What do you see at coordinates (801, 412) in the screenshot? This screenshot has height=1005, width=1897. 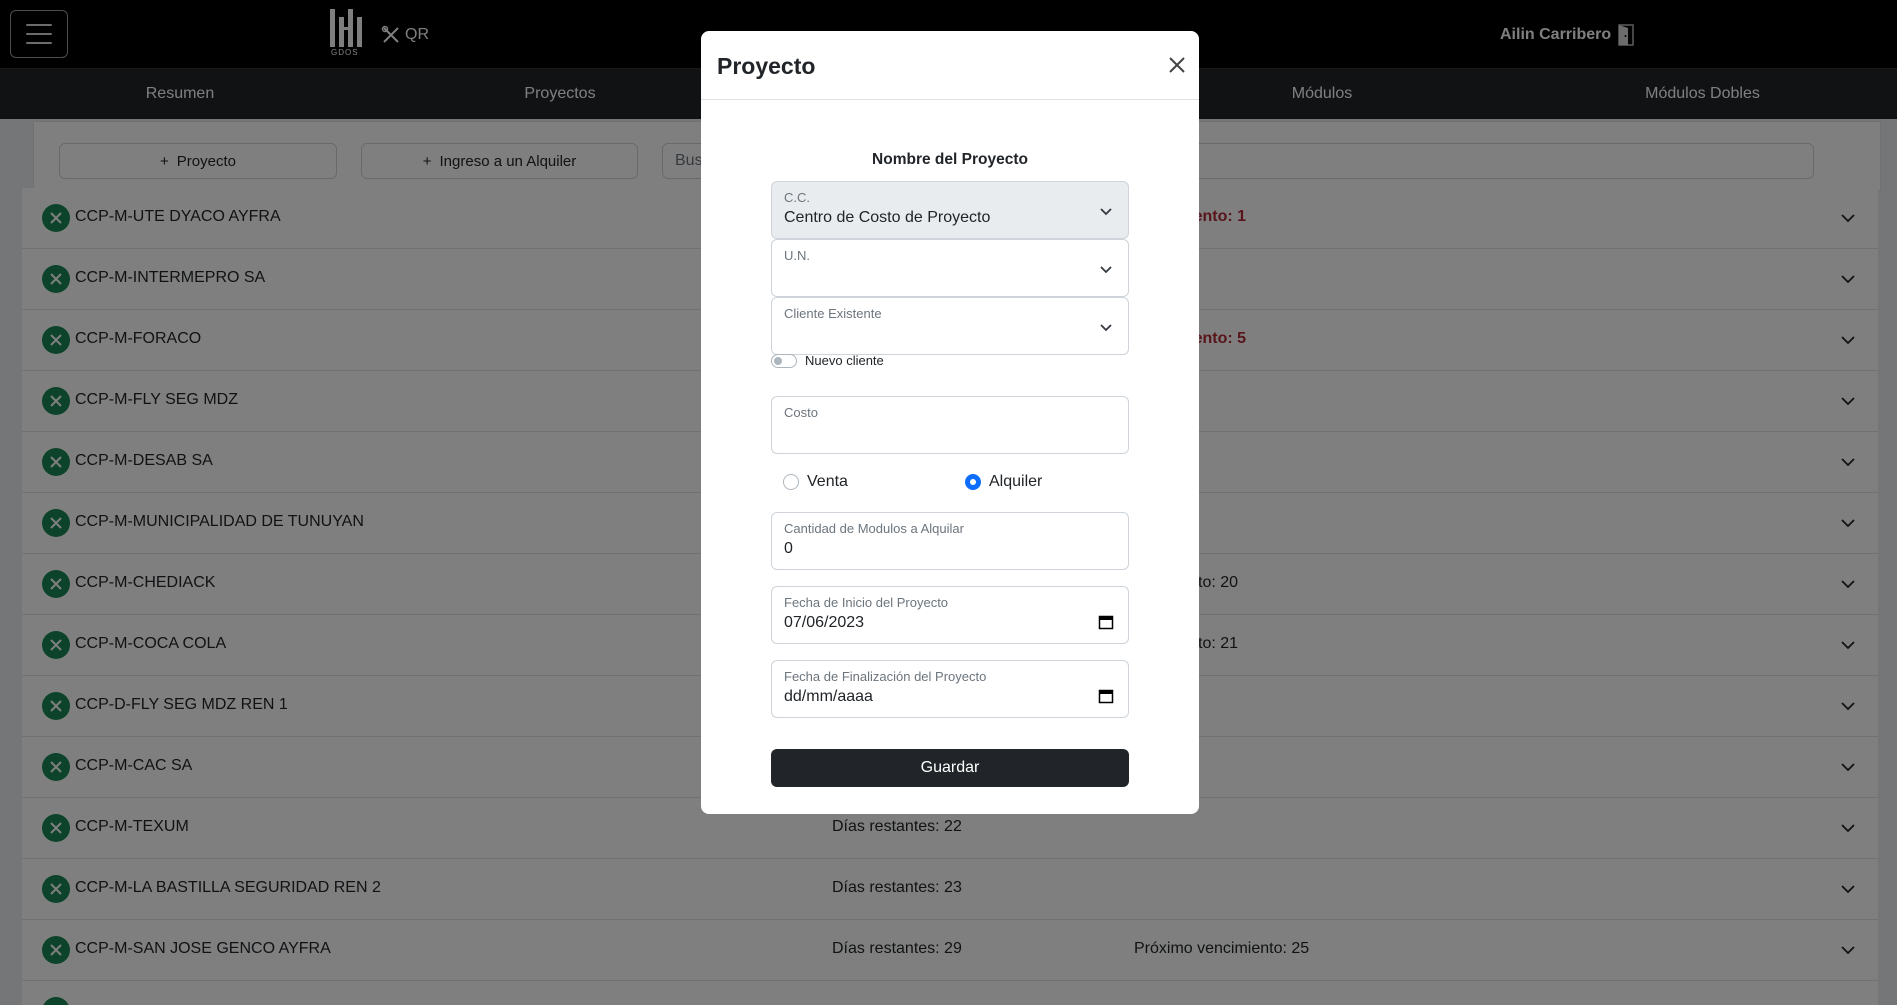 I see `cost-label: Costo` at bounding box center [801, 412].